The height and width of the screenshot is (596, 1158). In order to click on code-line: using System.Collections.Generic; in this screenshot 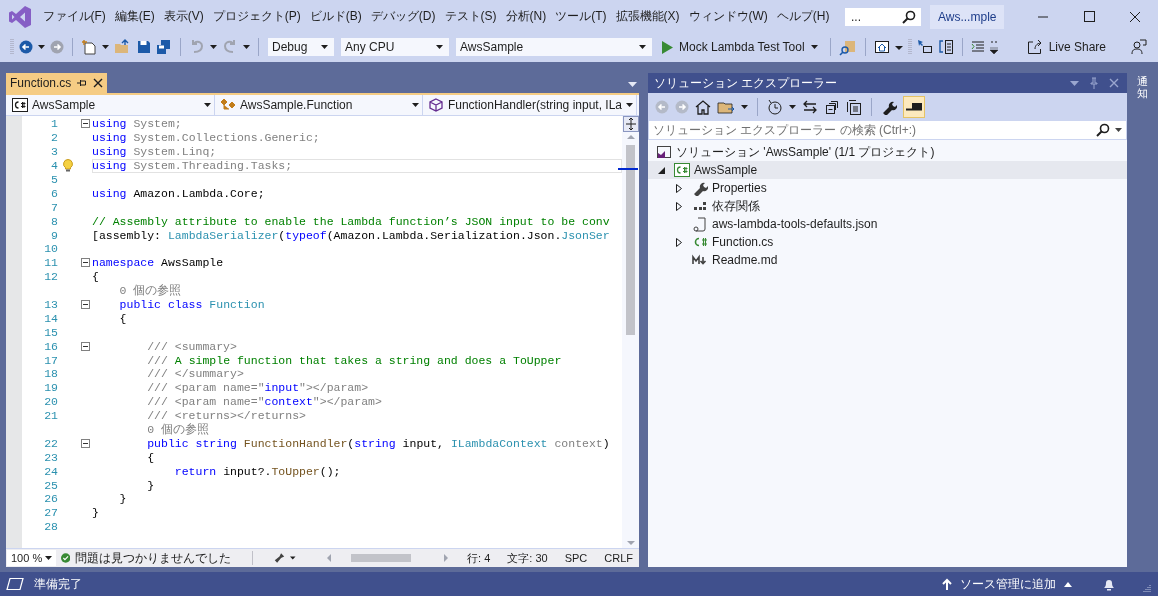, I will do `click(206, 138)`.